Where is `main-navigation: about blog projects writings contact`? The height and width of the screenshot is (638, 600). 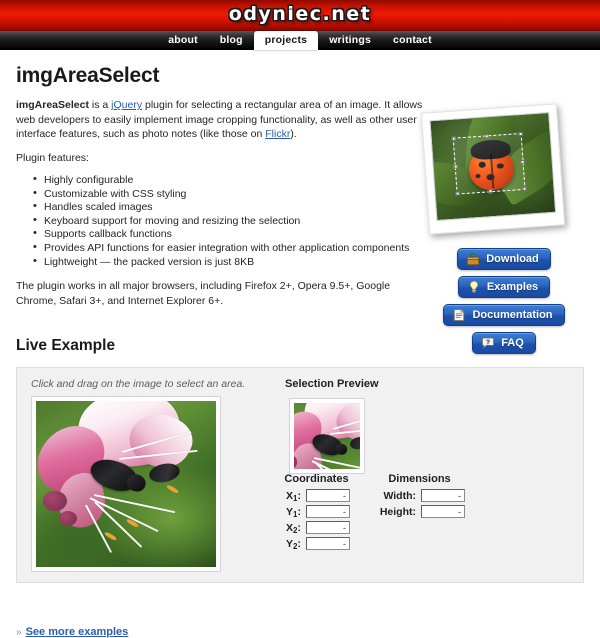 main-navigation: about blog projects writings contact is located at coordinates (300, 40).